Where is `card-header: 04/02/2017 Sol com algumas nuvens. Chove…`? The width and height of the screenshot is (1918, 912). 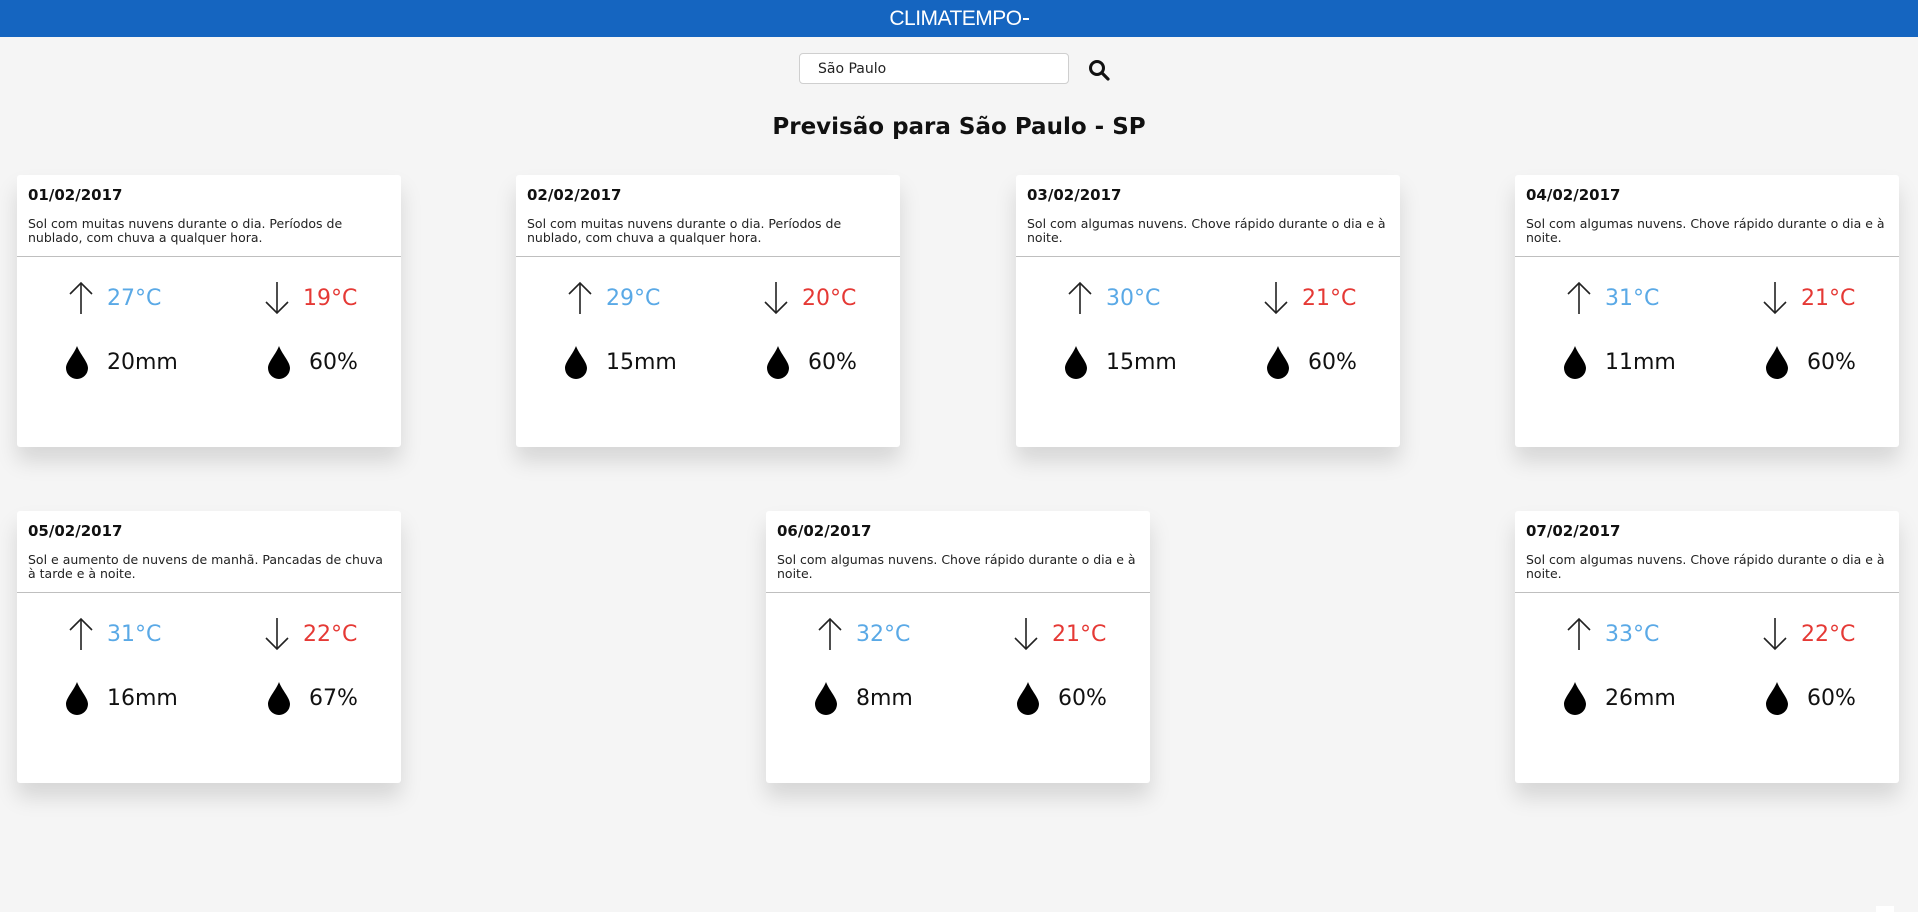 card-header: 04/02/2017 Sol com algumas nuvens. Chove… is located at coordinates (1707, 216).